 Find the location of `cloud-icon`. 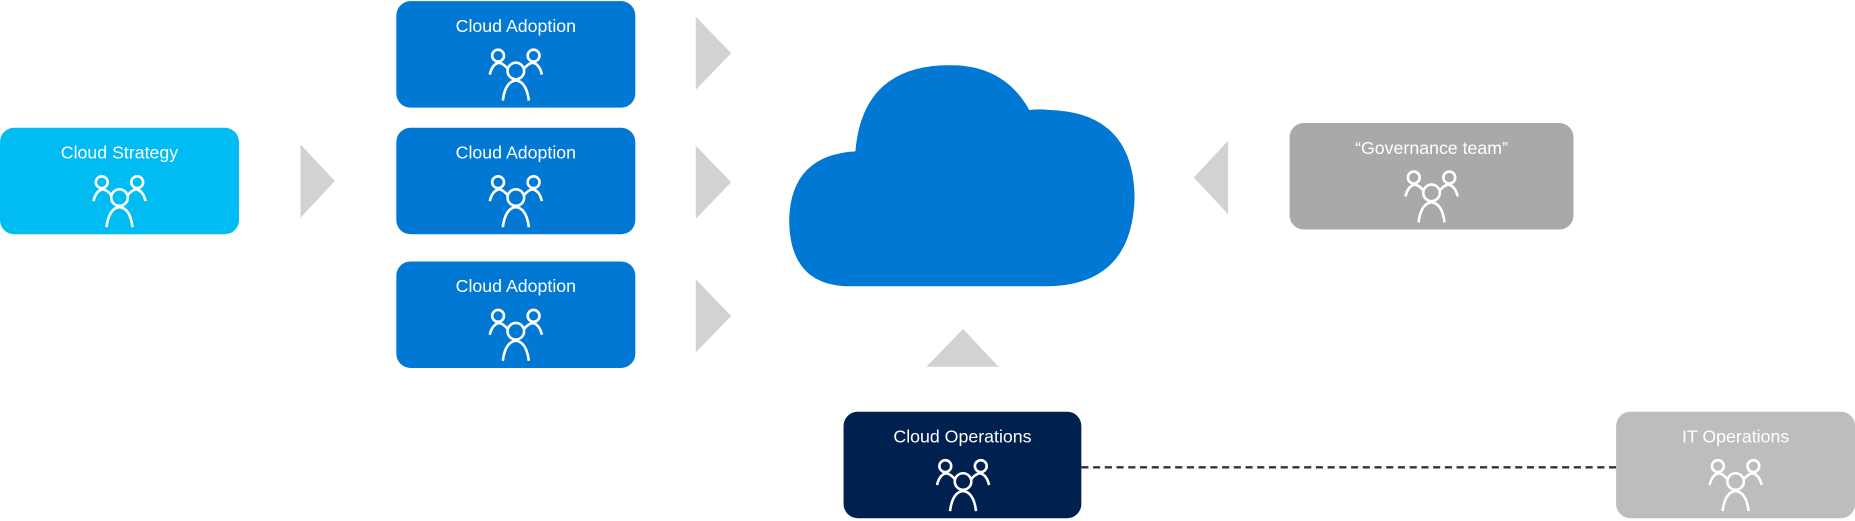

cloud-icon is located at coordinates (962, 176).